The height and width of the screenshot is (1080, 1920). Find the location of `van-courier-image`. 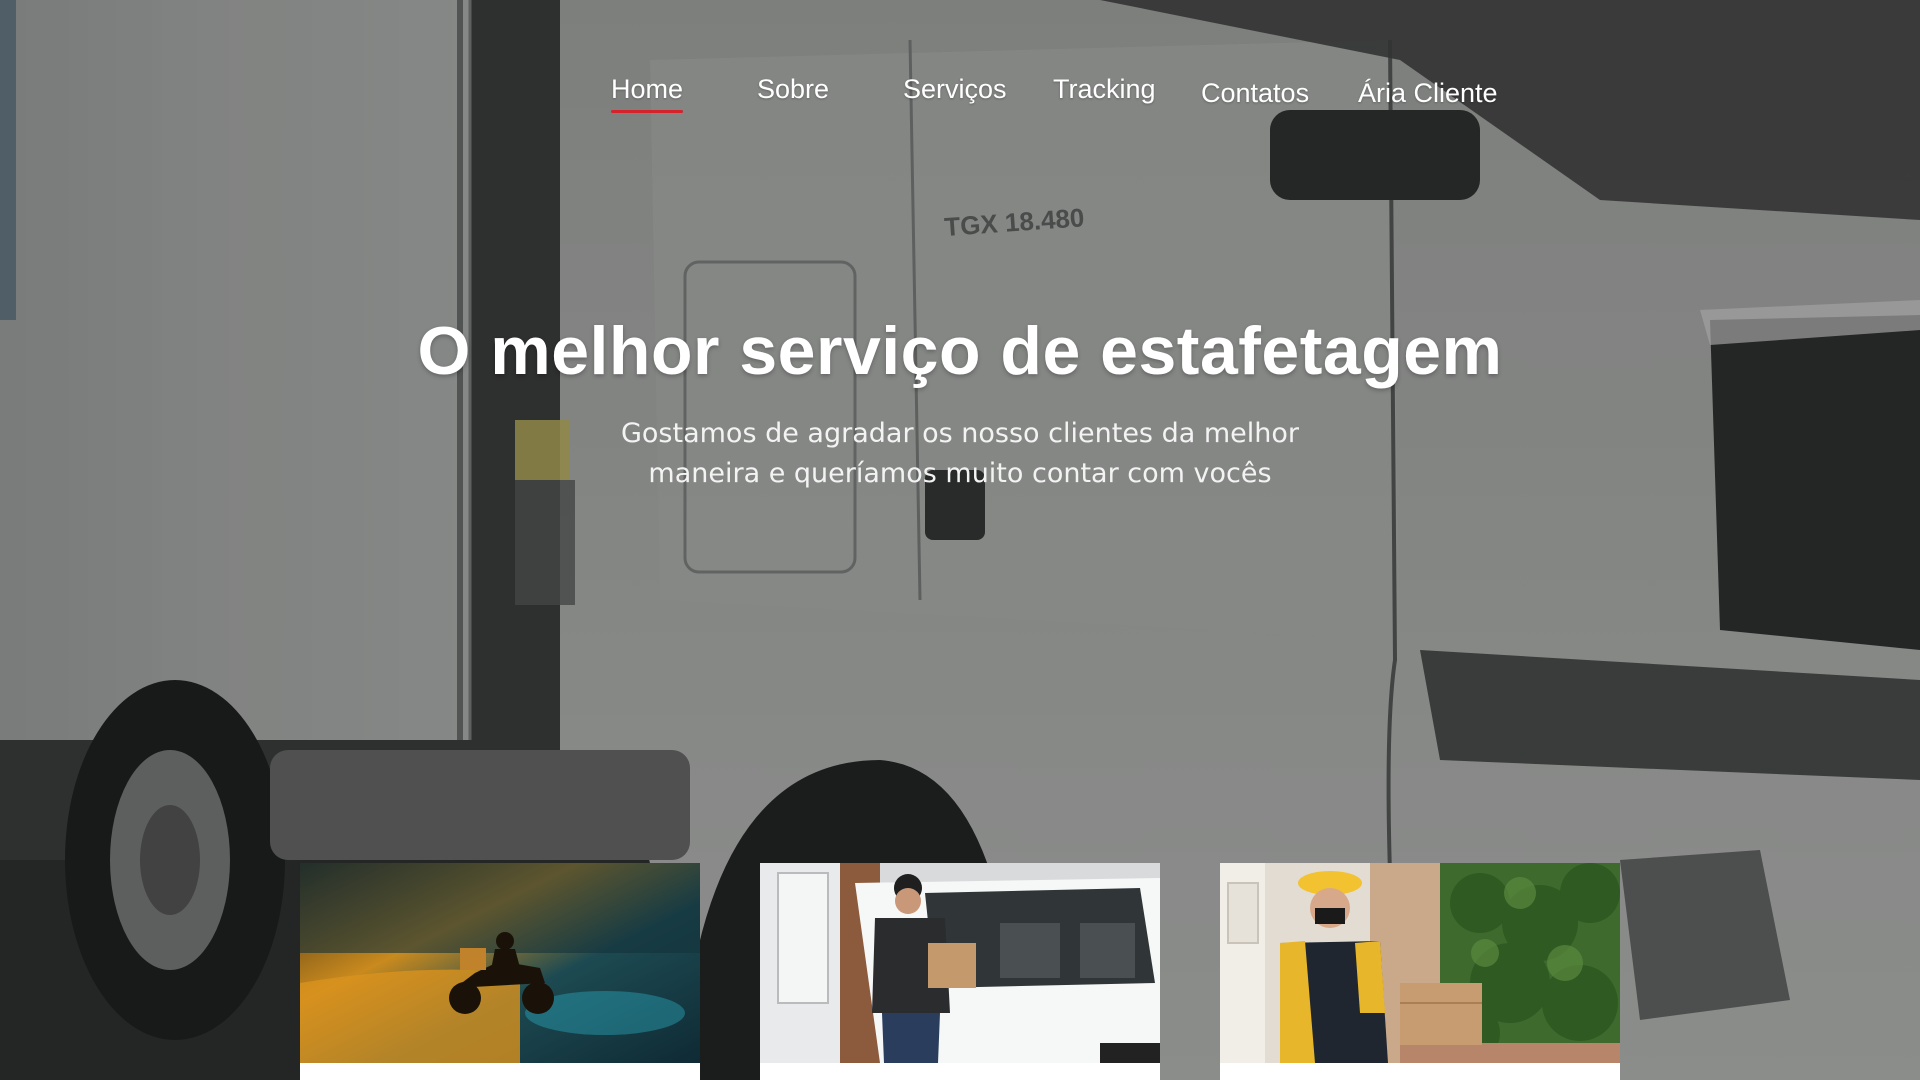

van-courier-image is located at coordinates (960, 963).